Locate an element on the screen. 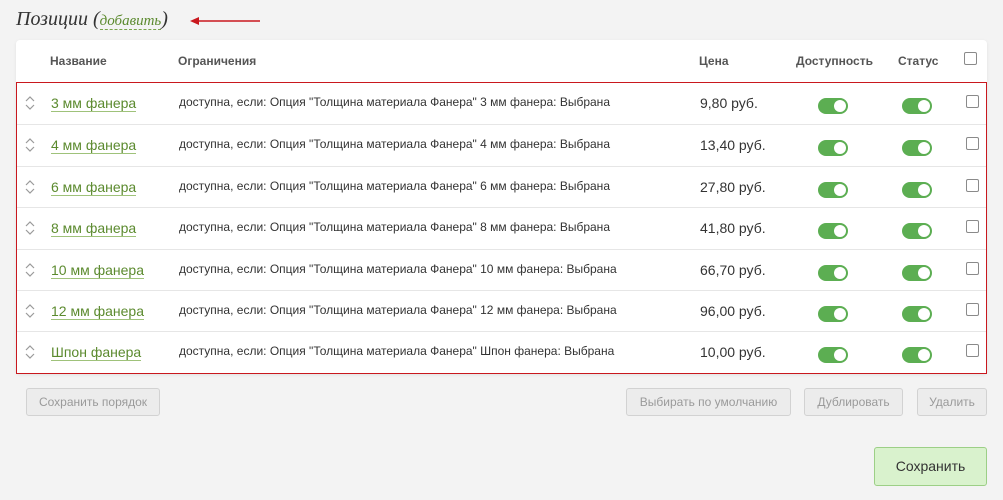 This screenshot has width=1003, height=500. annotation-arrow-icon is located at coordinates (225, 21).